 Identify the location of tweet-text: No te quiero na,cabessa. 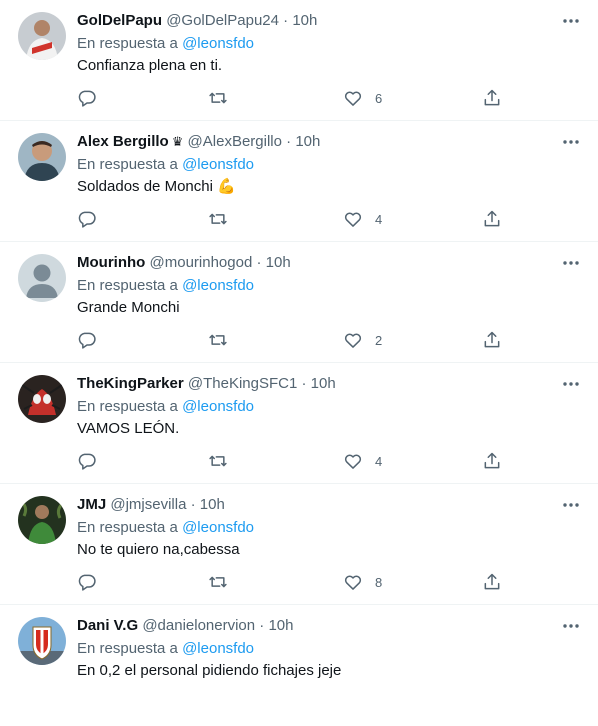
(158, 549).